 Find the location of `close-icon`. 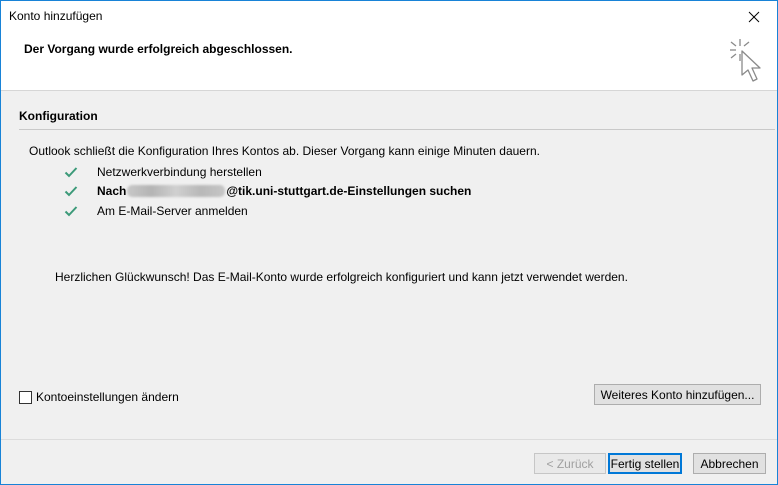

close-icon is located at coordinates (754, 16).